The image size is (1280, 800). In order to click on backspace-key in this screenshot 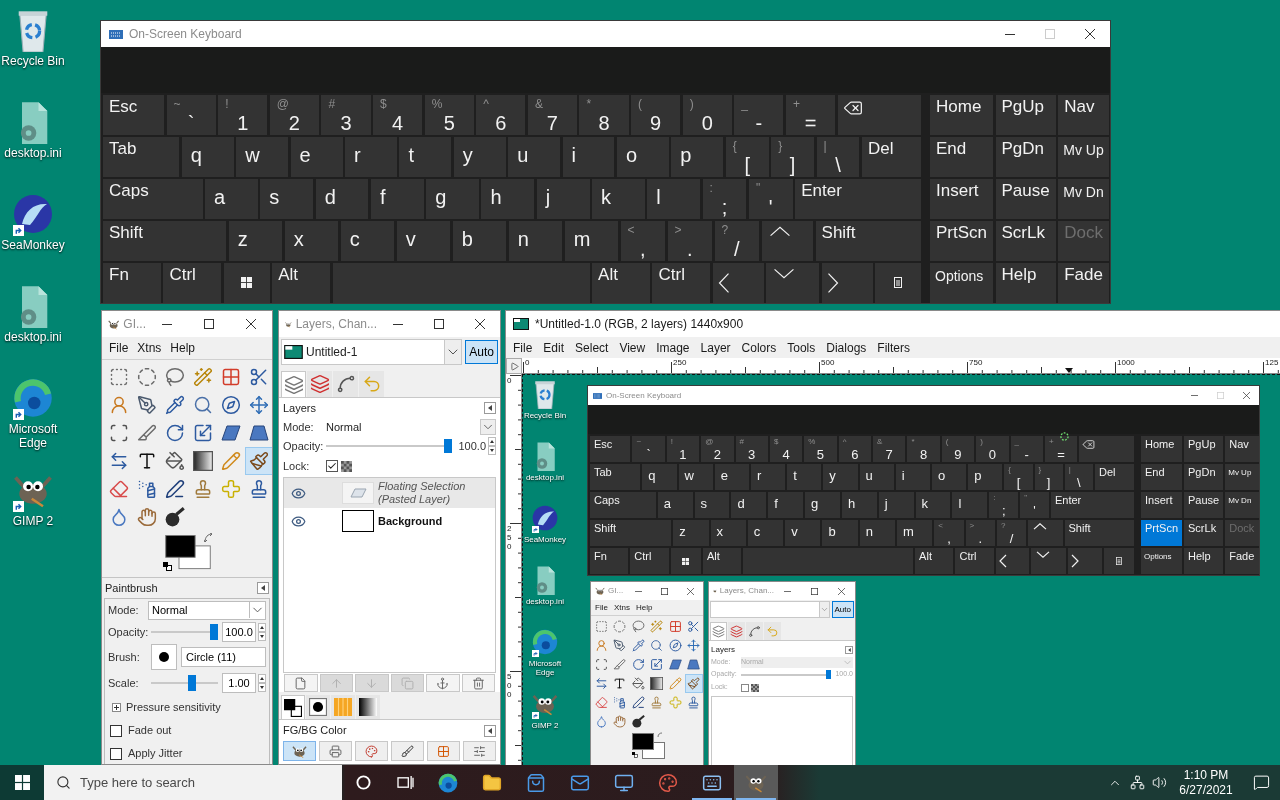, I will do `click(879, 115)`.